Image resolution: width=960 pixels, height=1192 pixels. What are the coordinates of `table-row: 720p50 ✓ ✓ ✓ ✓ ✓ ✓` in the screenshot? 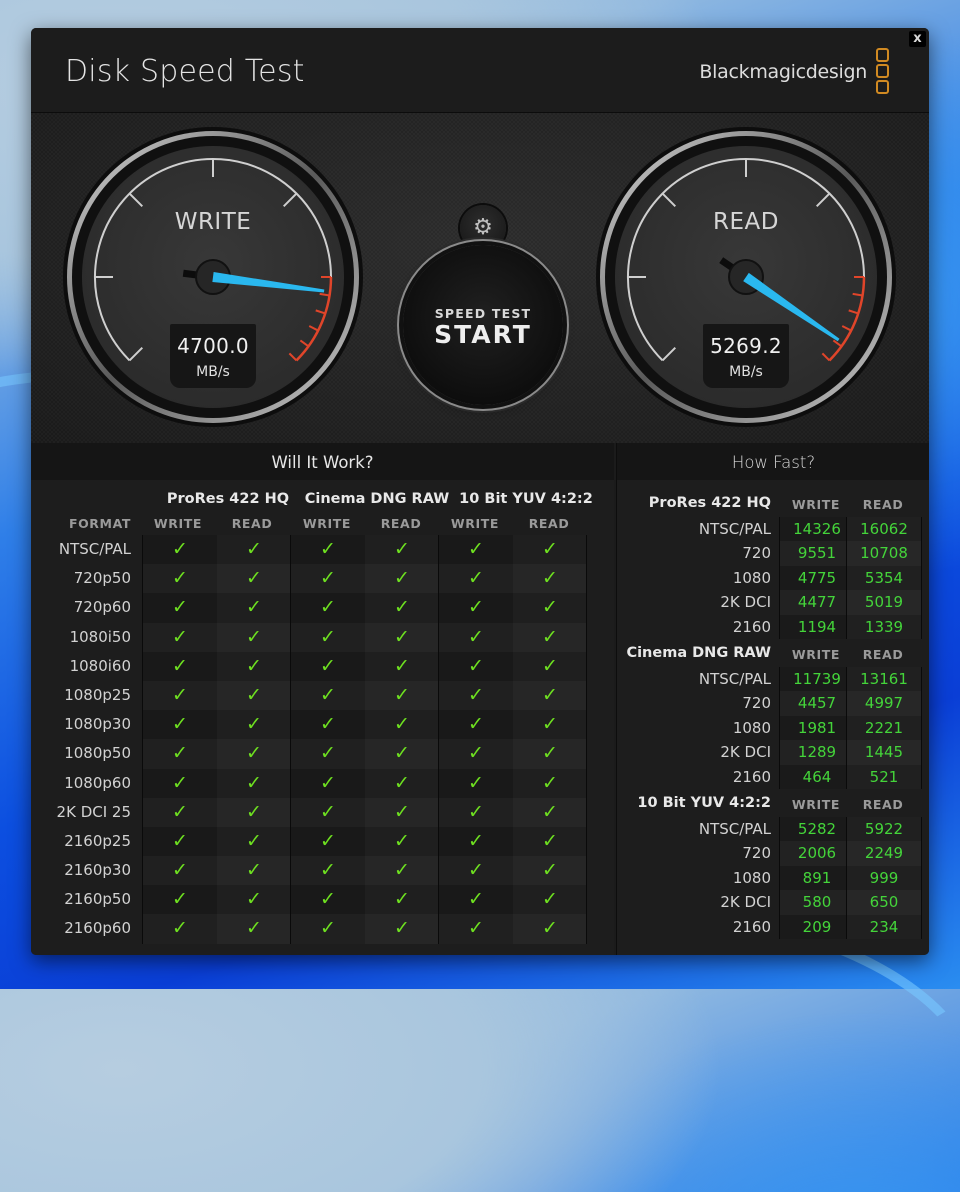 It's located at (330, 579).